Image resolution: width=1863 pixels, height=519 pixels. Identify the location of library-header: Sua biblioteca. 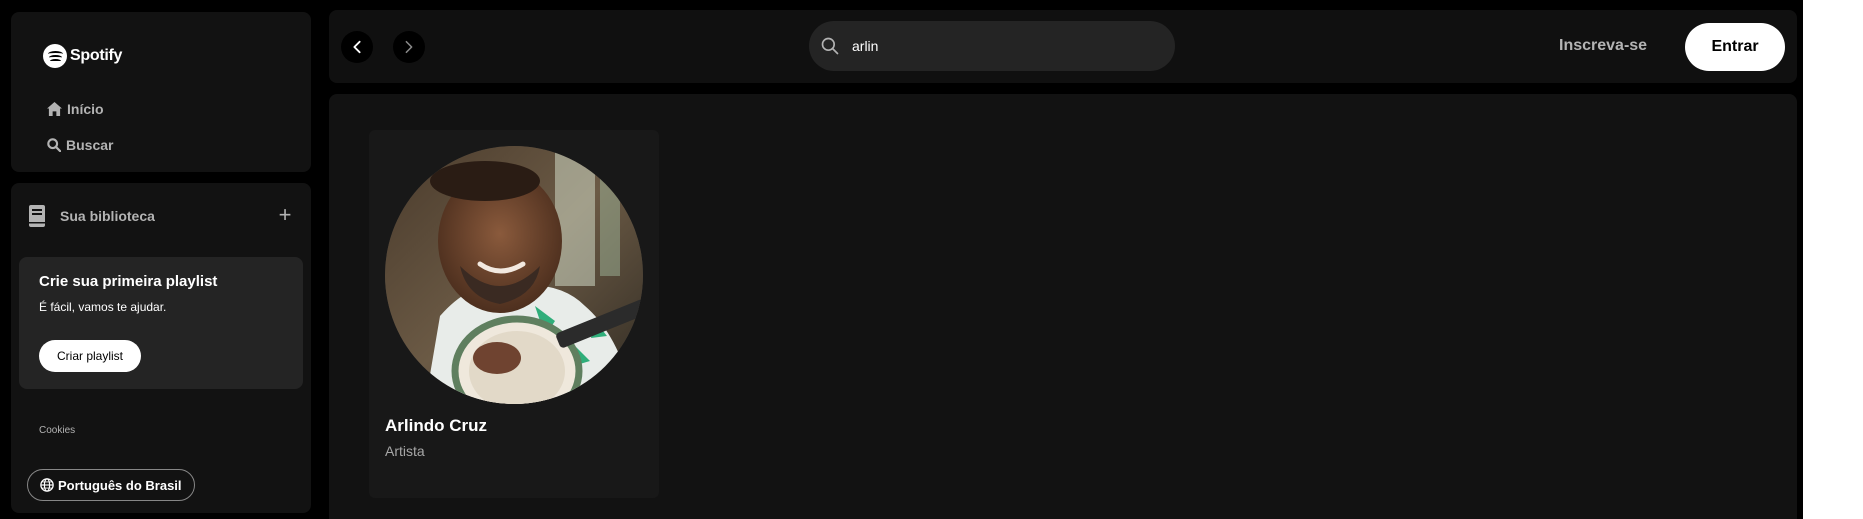
(91, 216).